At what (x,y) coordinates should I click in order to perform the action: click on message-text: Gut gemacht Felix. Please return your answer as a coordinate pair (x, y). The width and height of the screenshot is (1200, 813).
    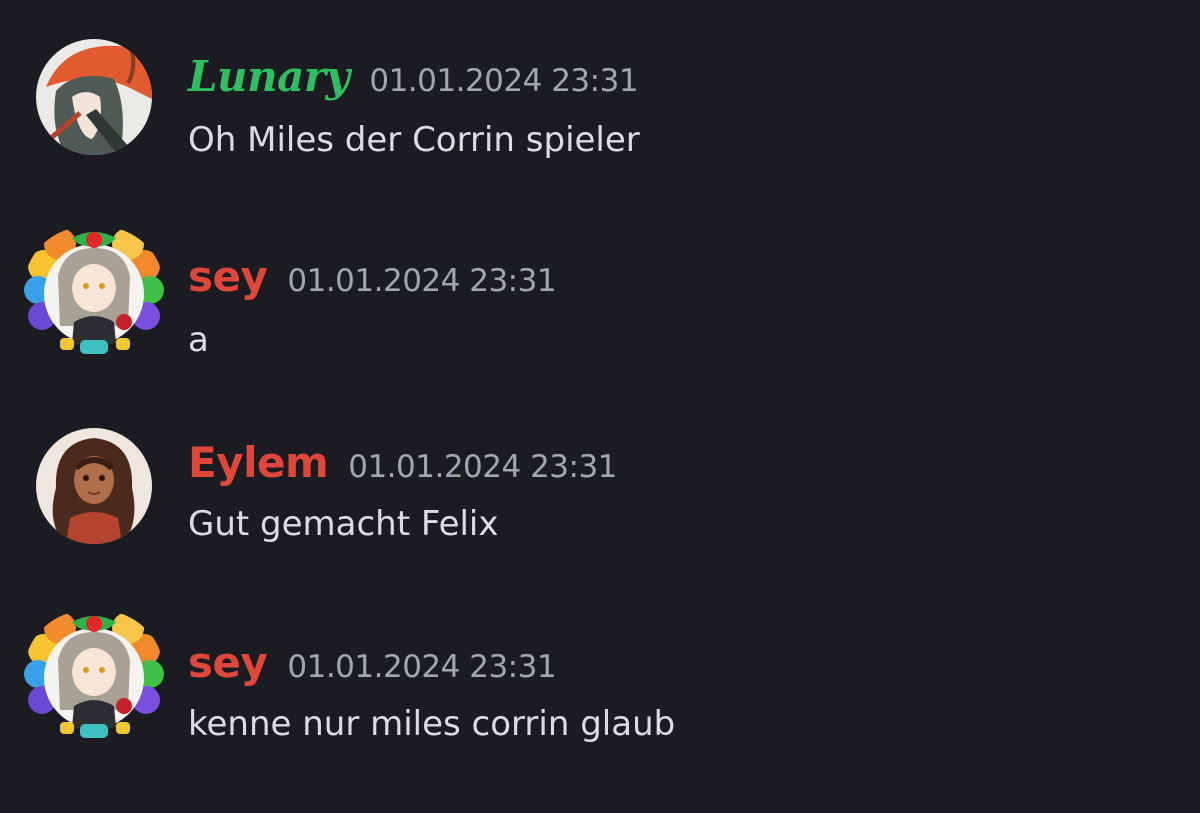
    Looking at the image, I should click on (343, 524).